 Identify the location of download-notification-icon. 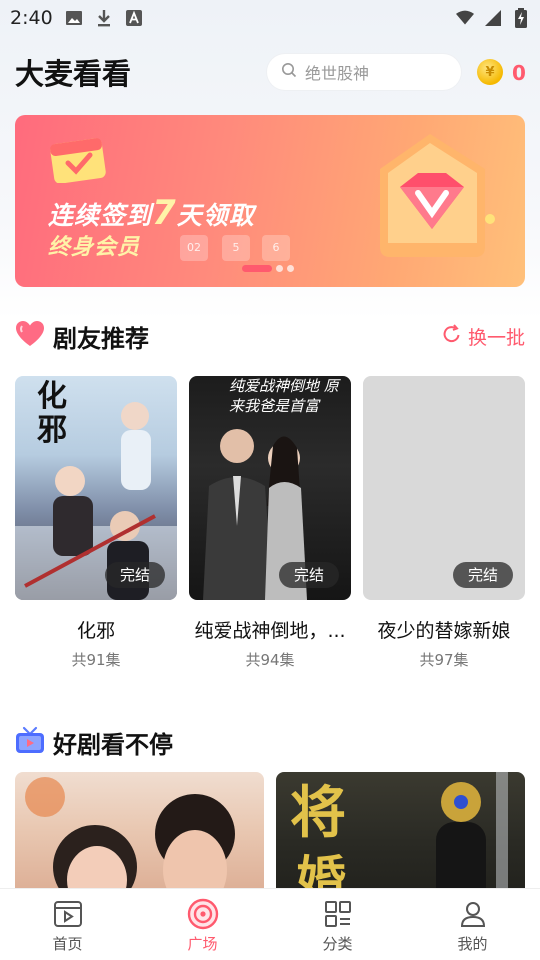
(104, 18).